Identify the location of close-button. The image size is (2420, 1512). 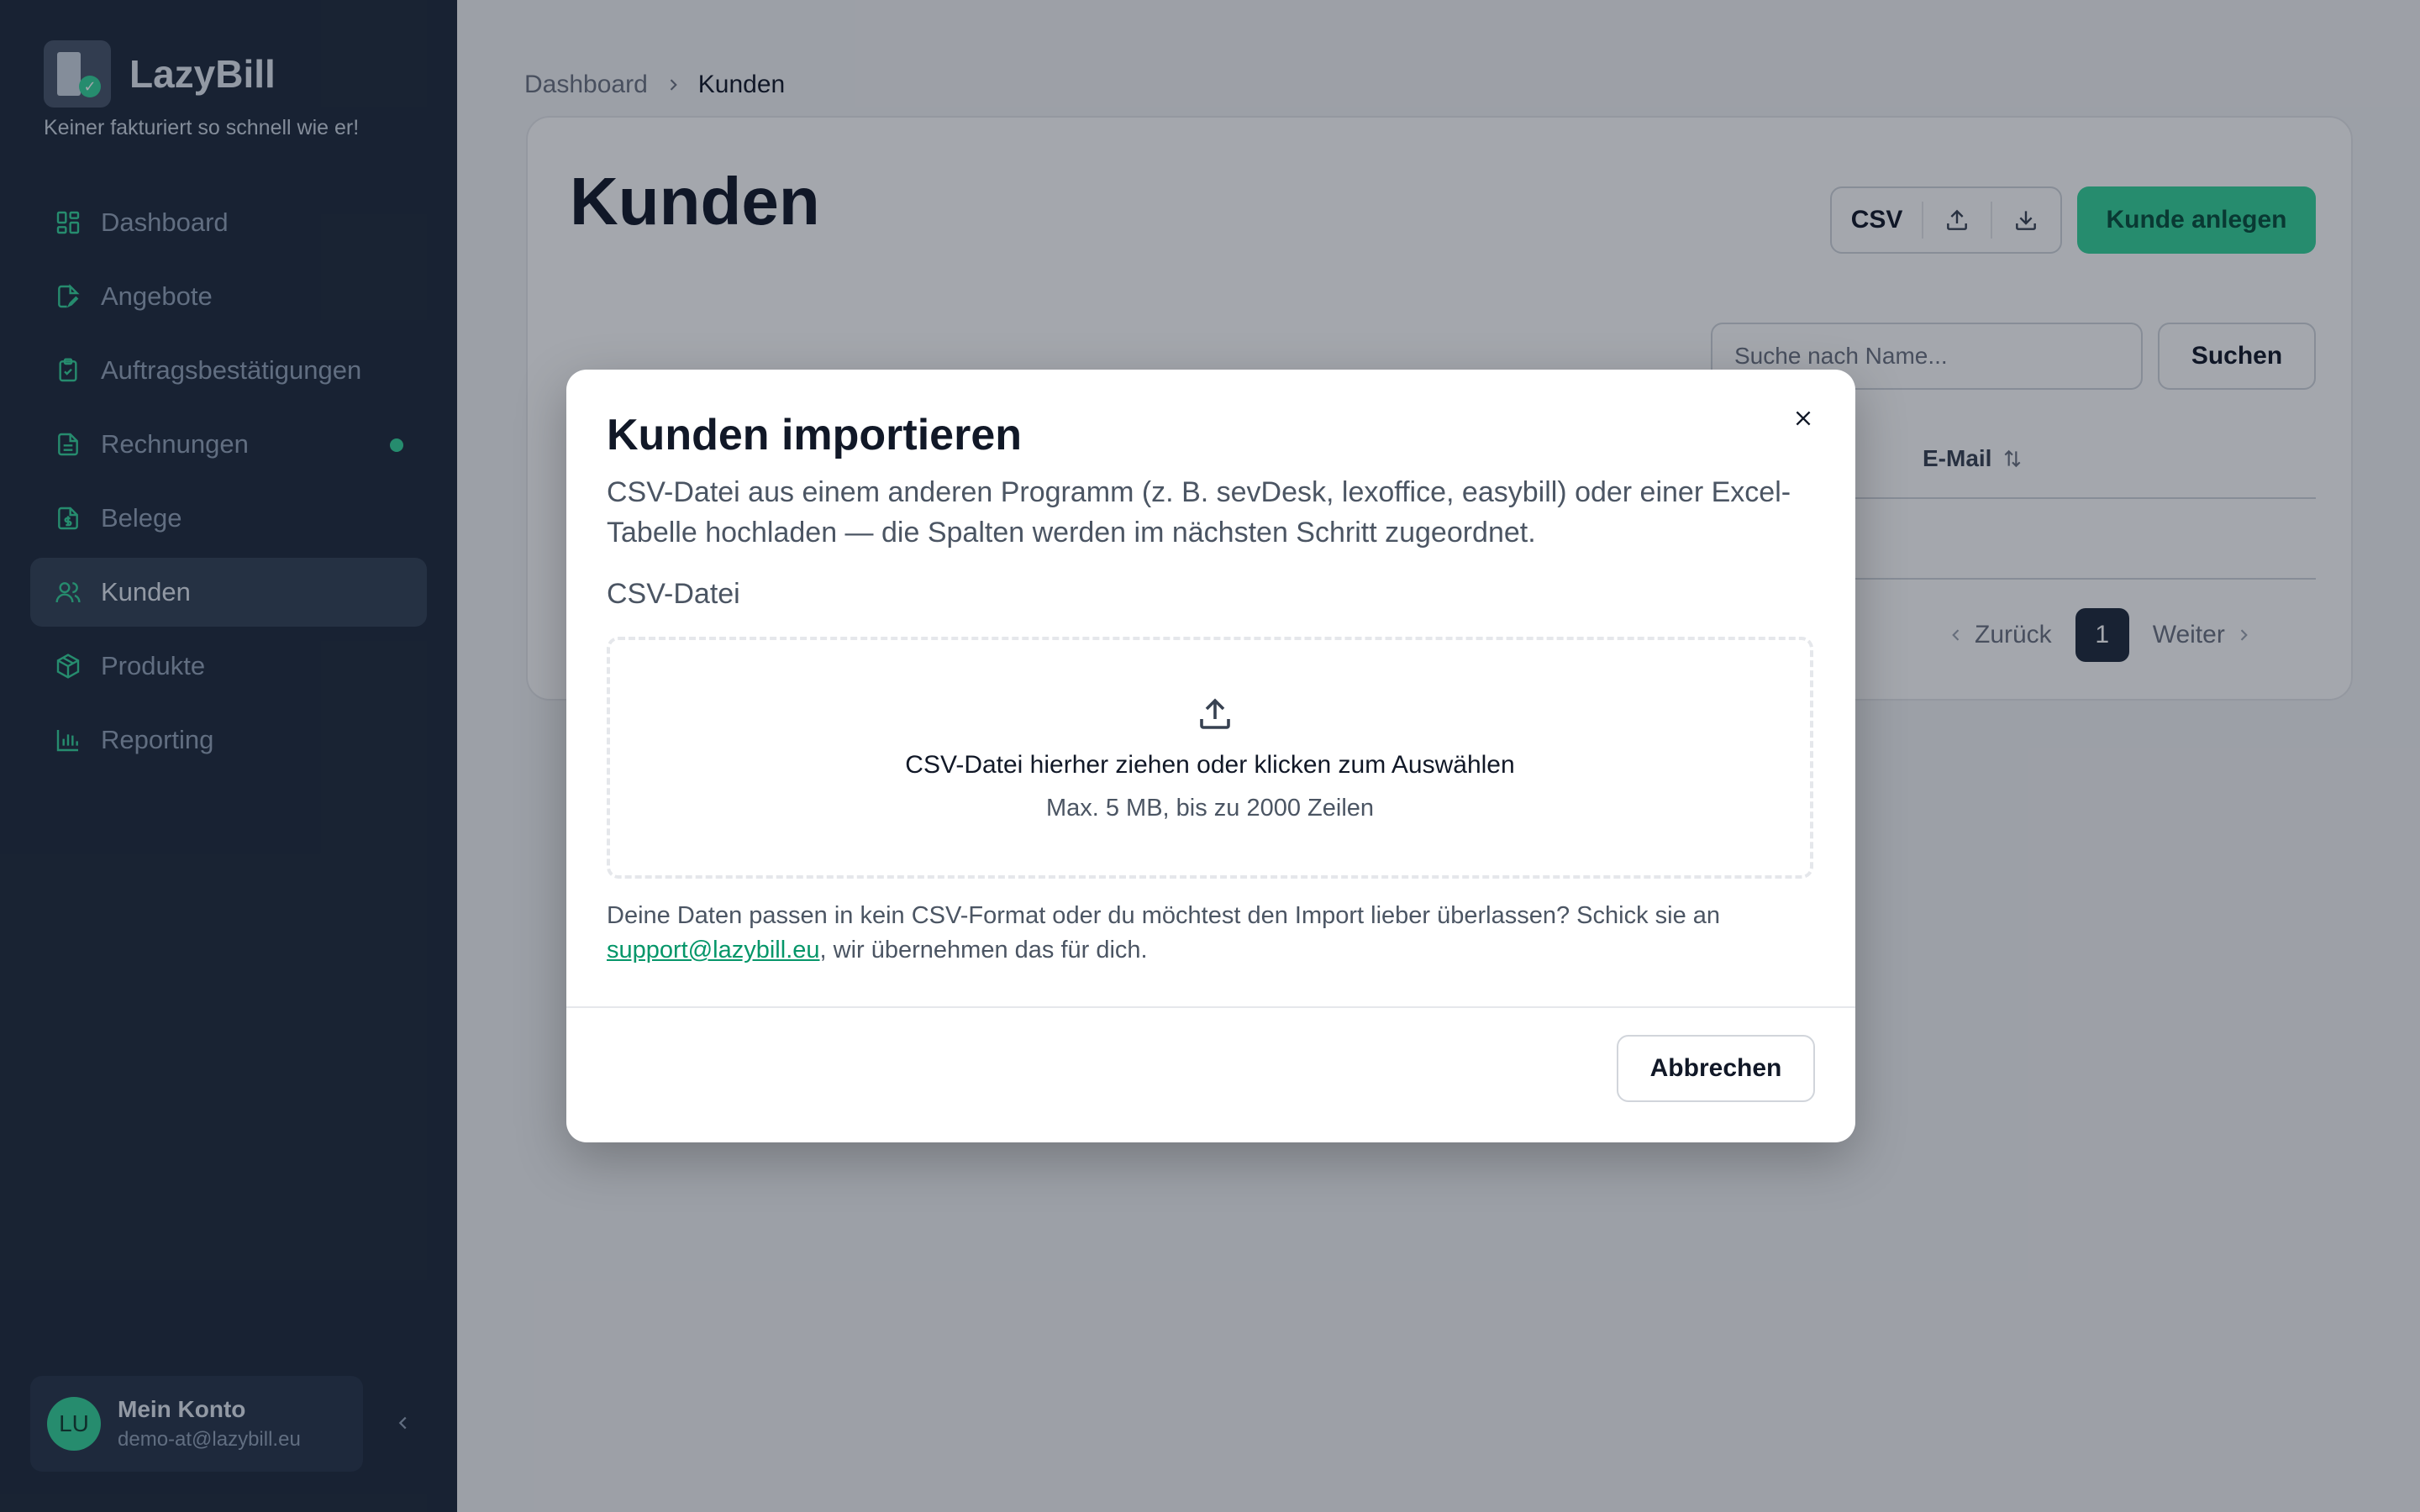
(1803, 418).